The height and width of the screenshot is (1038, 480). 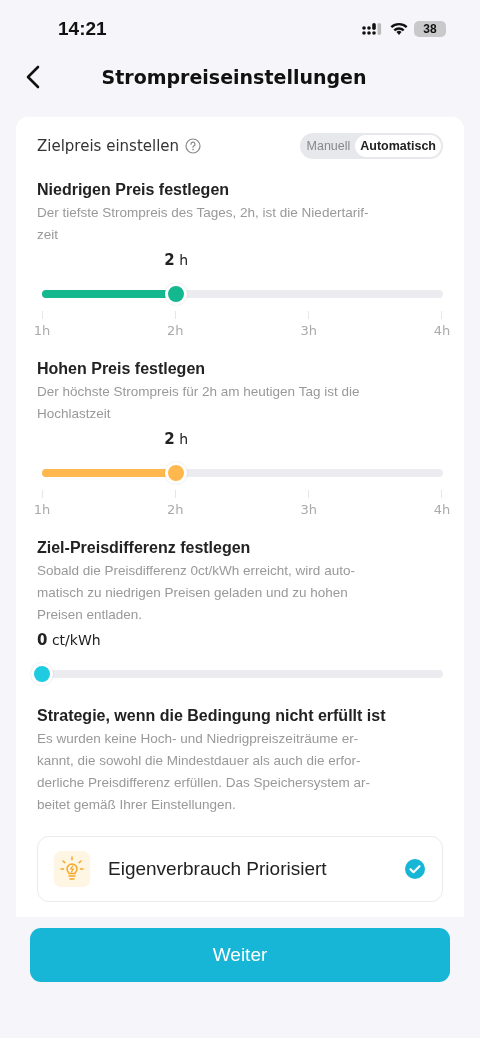 I want to click on section-description: Sobald die Preisdifferenz 0ct/kWh erreicht, wird auto- matisch zu niedrigen Preisen geladen und zu hohen Preisen entladen., so click(x=196, y=593).